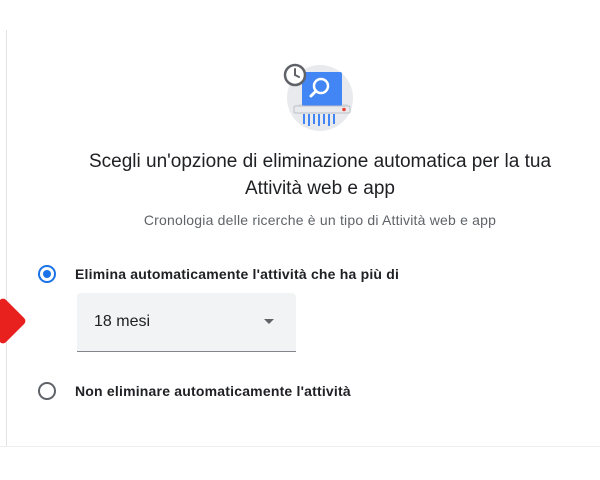 The width and height of the screenshot is (600, 480). I want to click on dropdown-arrow-icon, so click(269, 321).